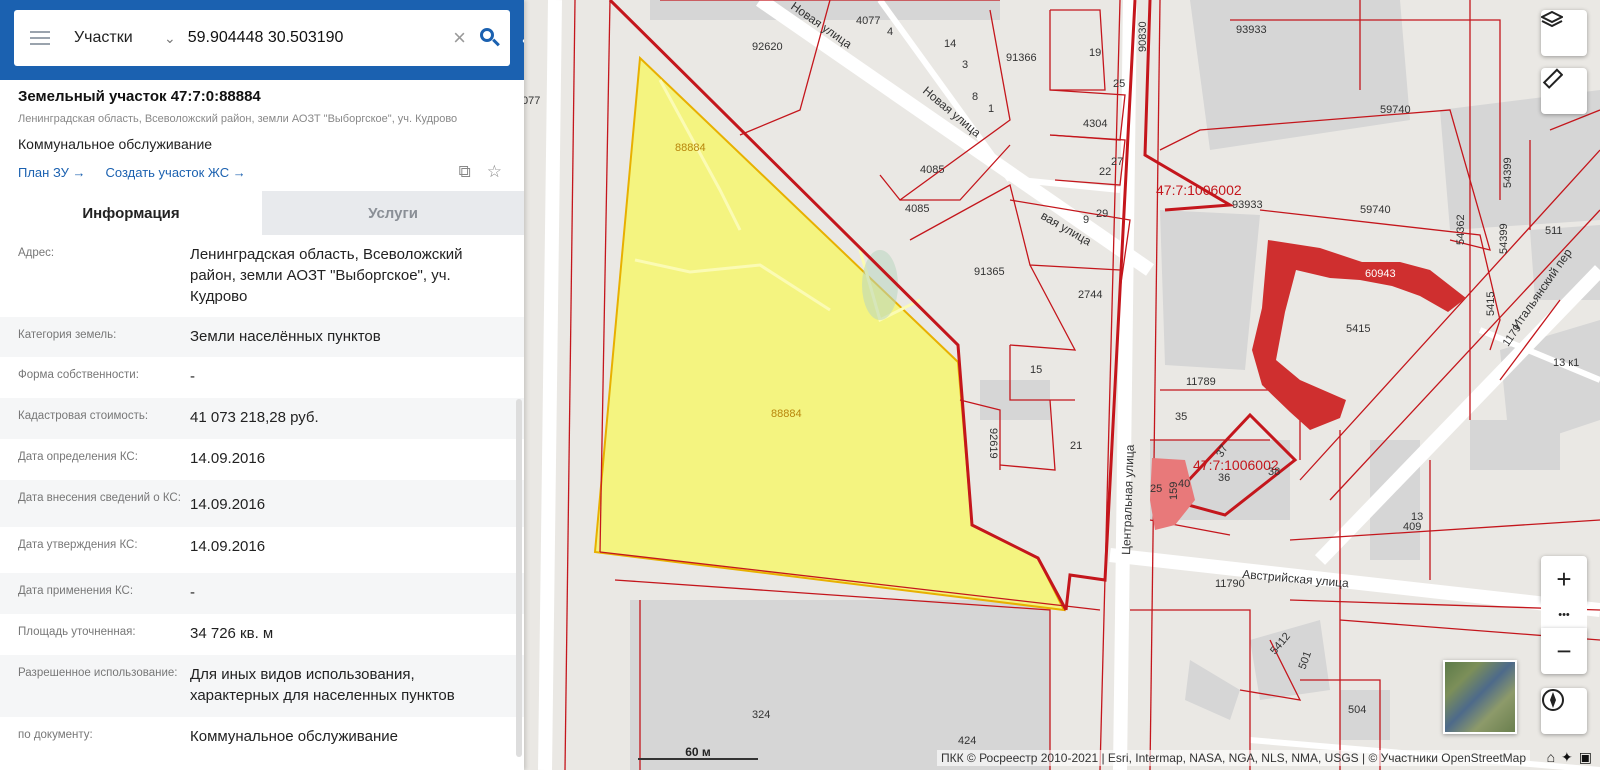  Describe the element at coordinates (131, 213) in the screenshot. I see `tab-info: Информация` at that location.